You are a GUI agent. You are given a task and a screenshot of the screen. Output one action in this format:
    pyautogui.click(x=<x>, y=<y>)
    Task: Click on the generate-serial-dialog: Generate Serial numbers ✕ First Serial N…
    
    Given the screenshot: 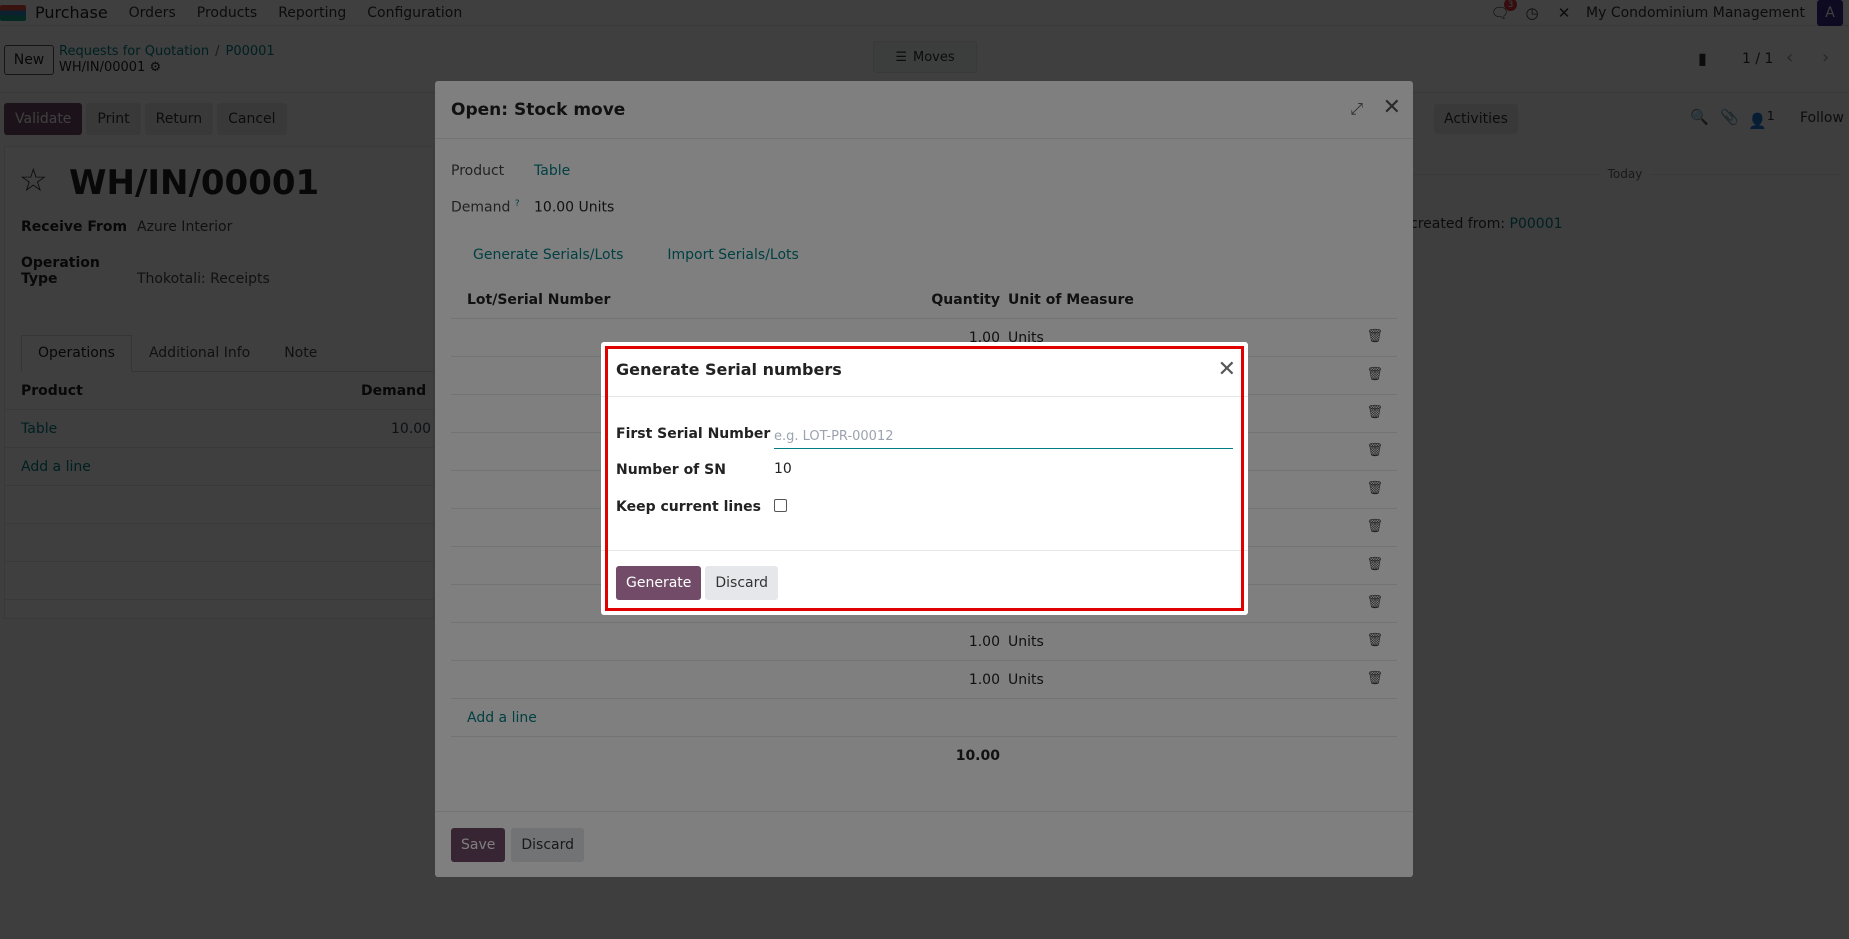 What is the action you would take?
    pyautogui.click(x=924, y=478)
    